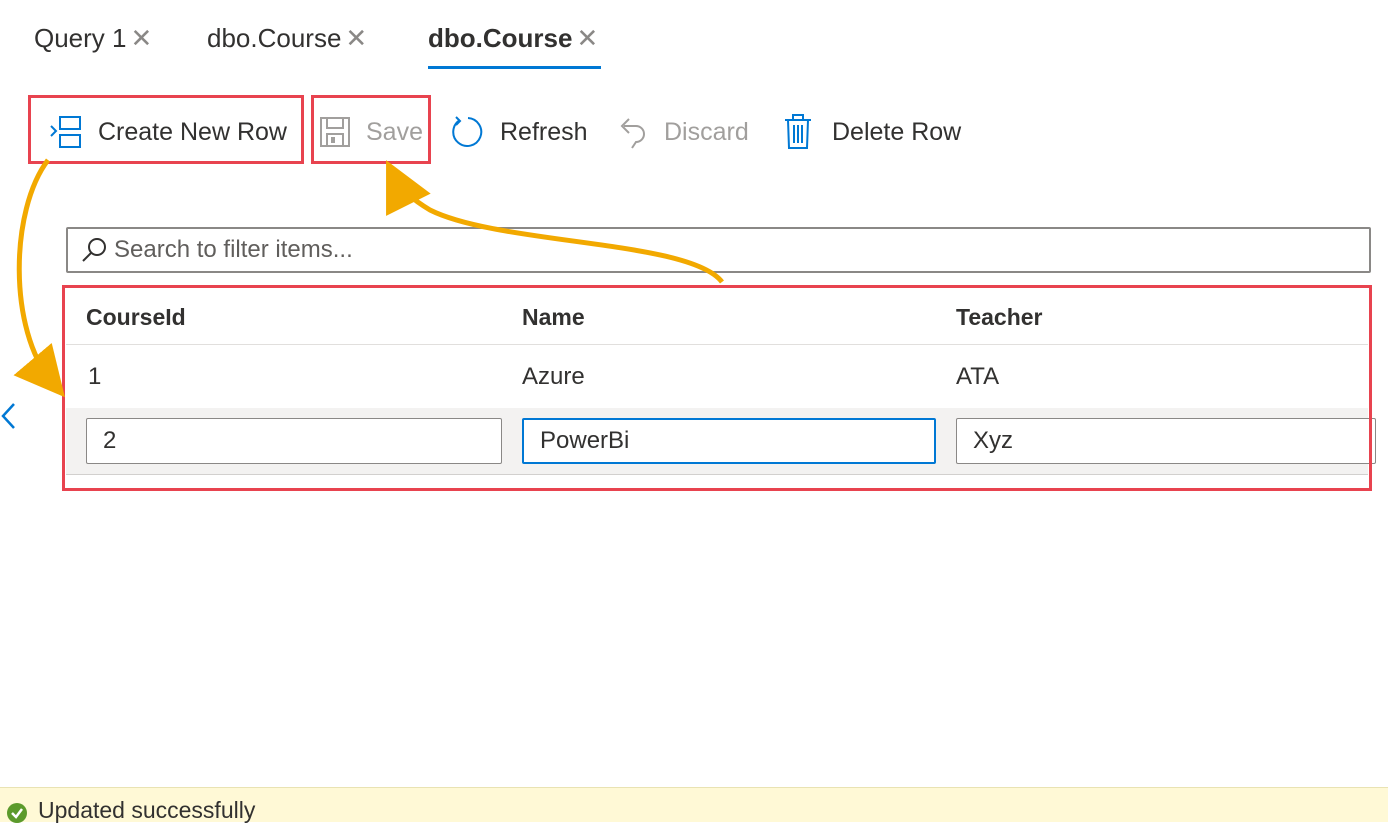 The width and height of the screenshot is (1388, 824). I want to click on status-bar: Updated successfully, so click(694, 805).